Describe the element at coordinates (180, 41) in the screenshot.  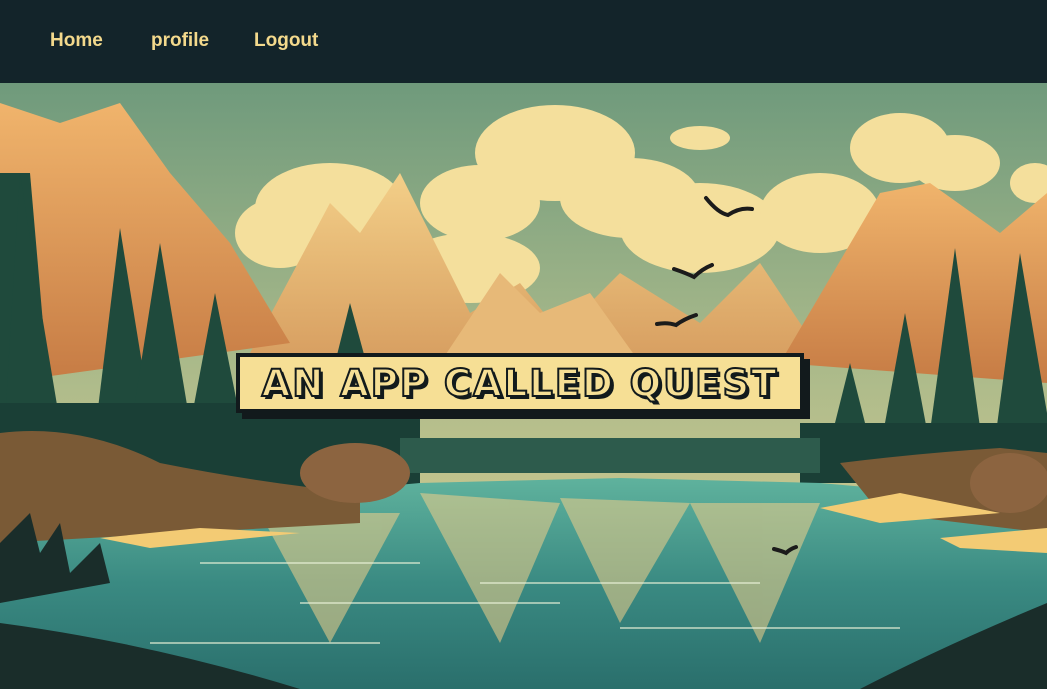
I see `nav-link-profile: profile` at that location.